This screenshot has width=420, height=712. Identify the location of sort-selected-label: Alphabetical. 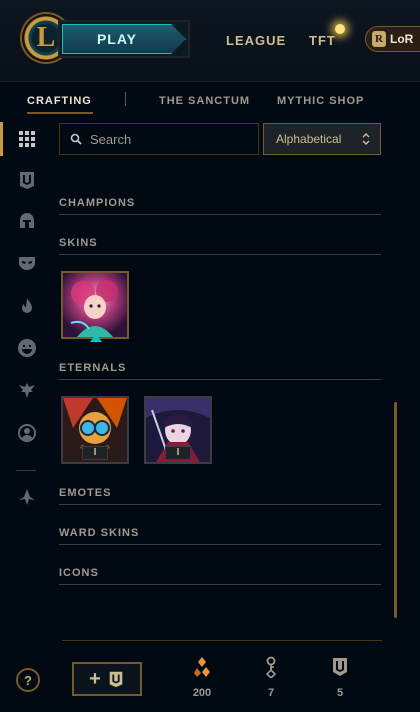
(309, 139).